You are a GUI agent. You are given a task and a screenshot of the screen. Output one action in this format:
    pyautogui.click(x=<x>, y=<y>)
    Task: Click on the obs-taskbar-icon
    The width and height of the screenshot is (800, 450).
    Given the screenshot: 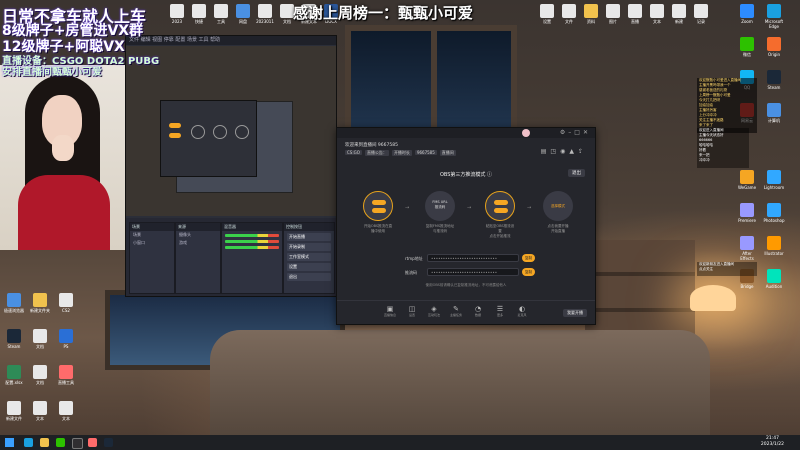 What is the action you would take?
    pyautogui.click(x=77, y=443)
    